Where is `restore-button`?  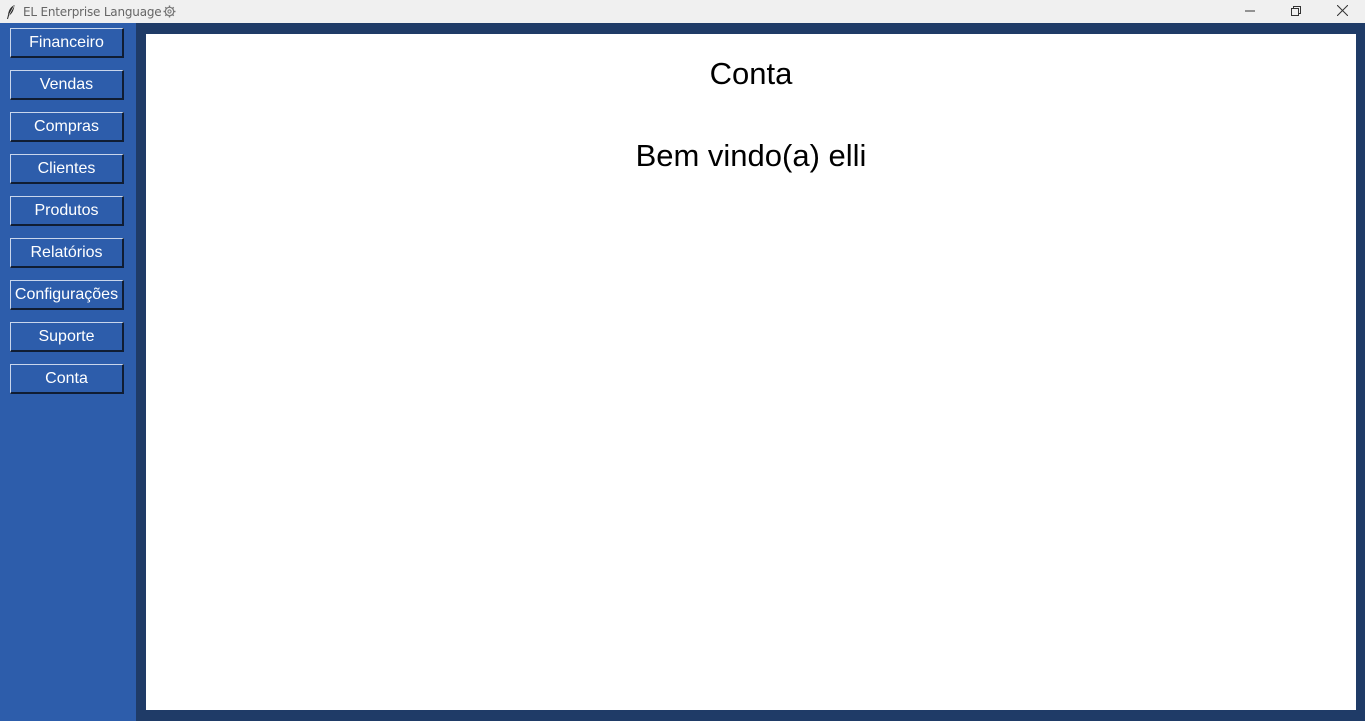
restore-button is located at coordinates (1296, 11).